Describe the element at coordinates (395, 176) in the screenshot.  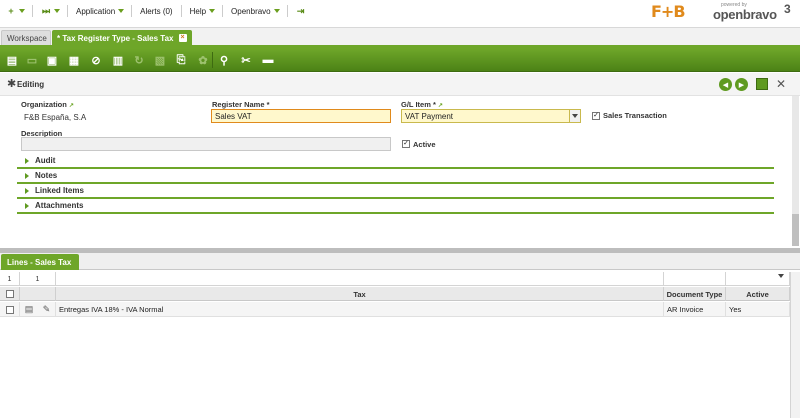
I see `section-notes: Notes` at that location.